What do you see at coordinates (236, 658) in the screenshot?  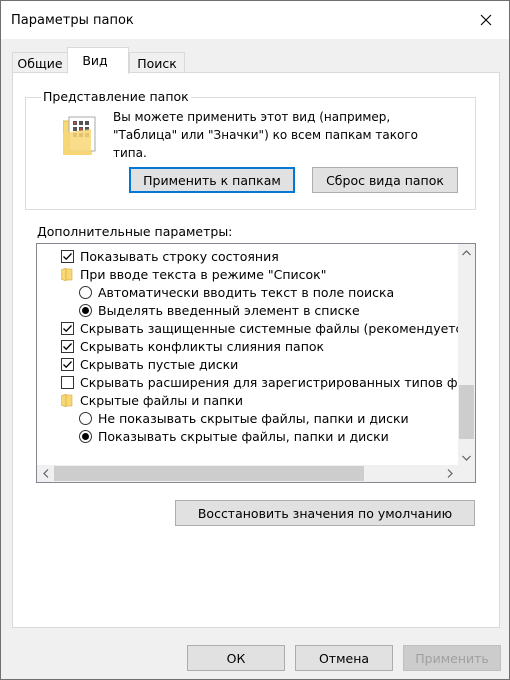 I see `ok-button: ОК` at bounding box center [236, 658].